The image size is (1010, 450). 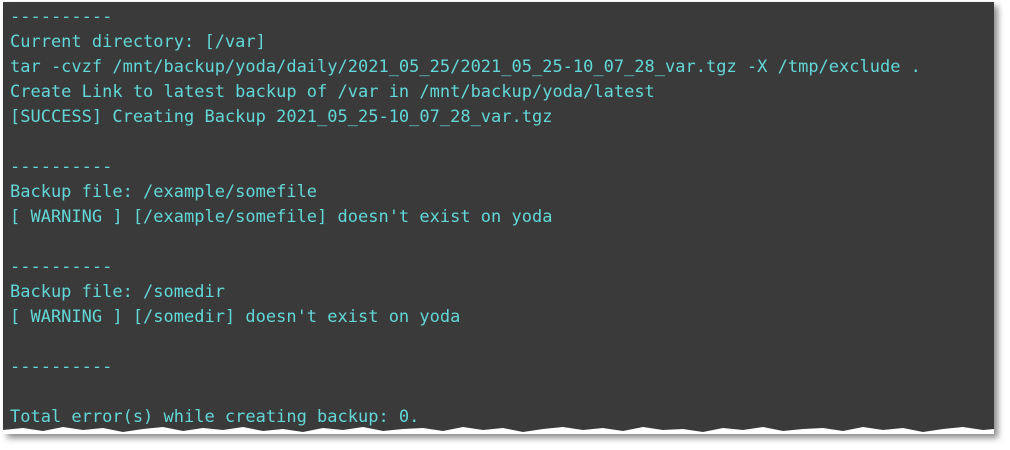 What do you see at coordinates (164, 192) in the screenshot?
I see `terminal-line: Backup file: /example/somefile` at bounding box center [164, 192].